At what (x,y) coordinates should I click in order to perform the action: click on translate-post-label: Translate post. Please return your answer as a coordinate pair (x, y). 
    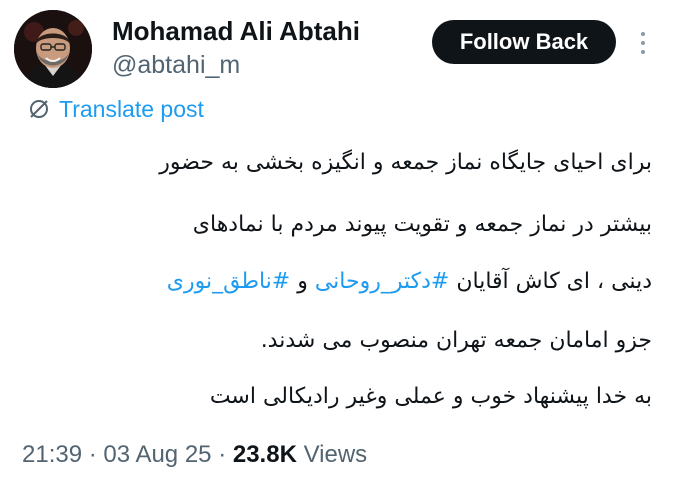
    Looking at the image, I should click on (131, 108).